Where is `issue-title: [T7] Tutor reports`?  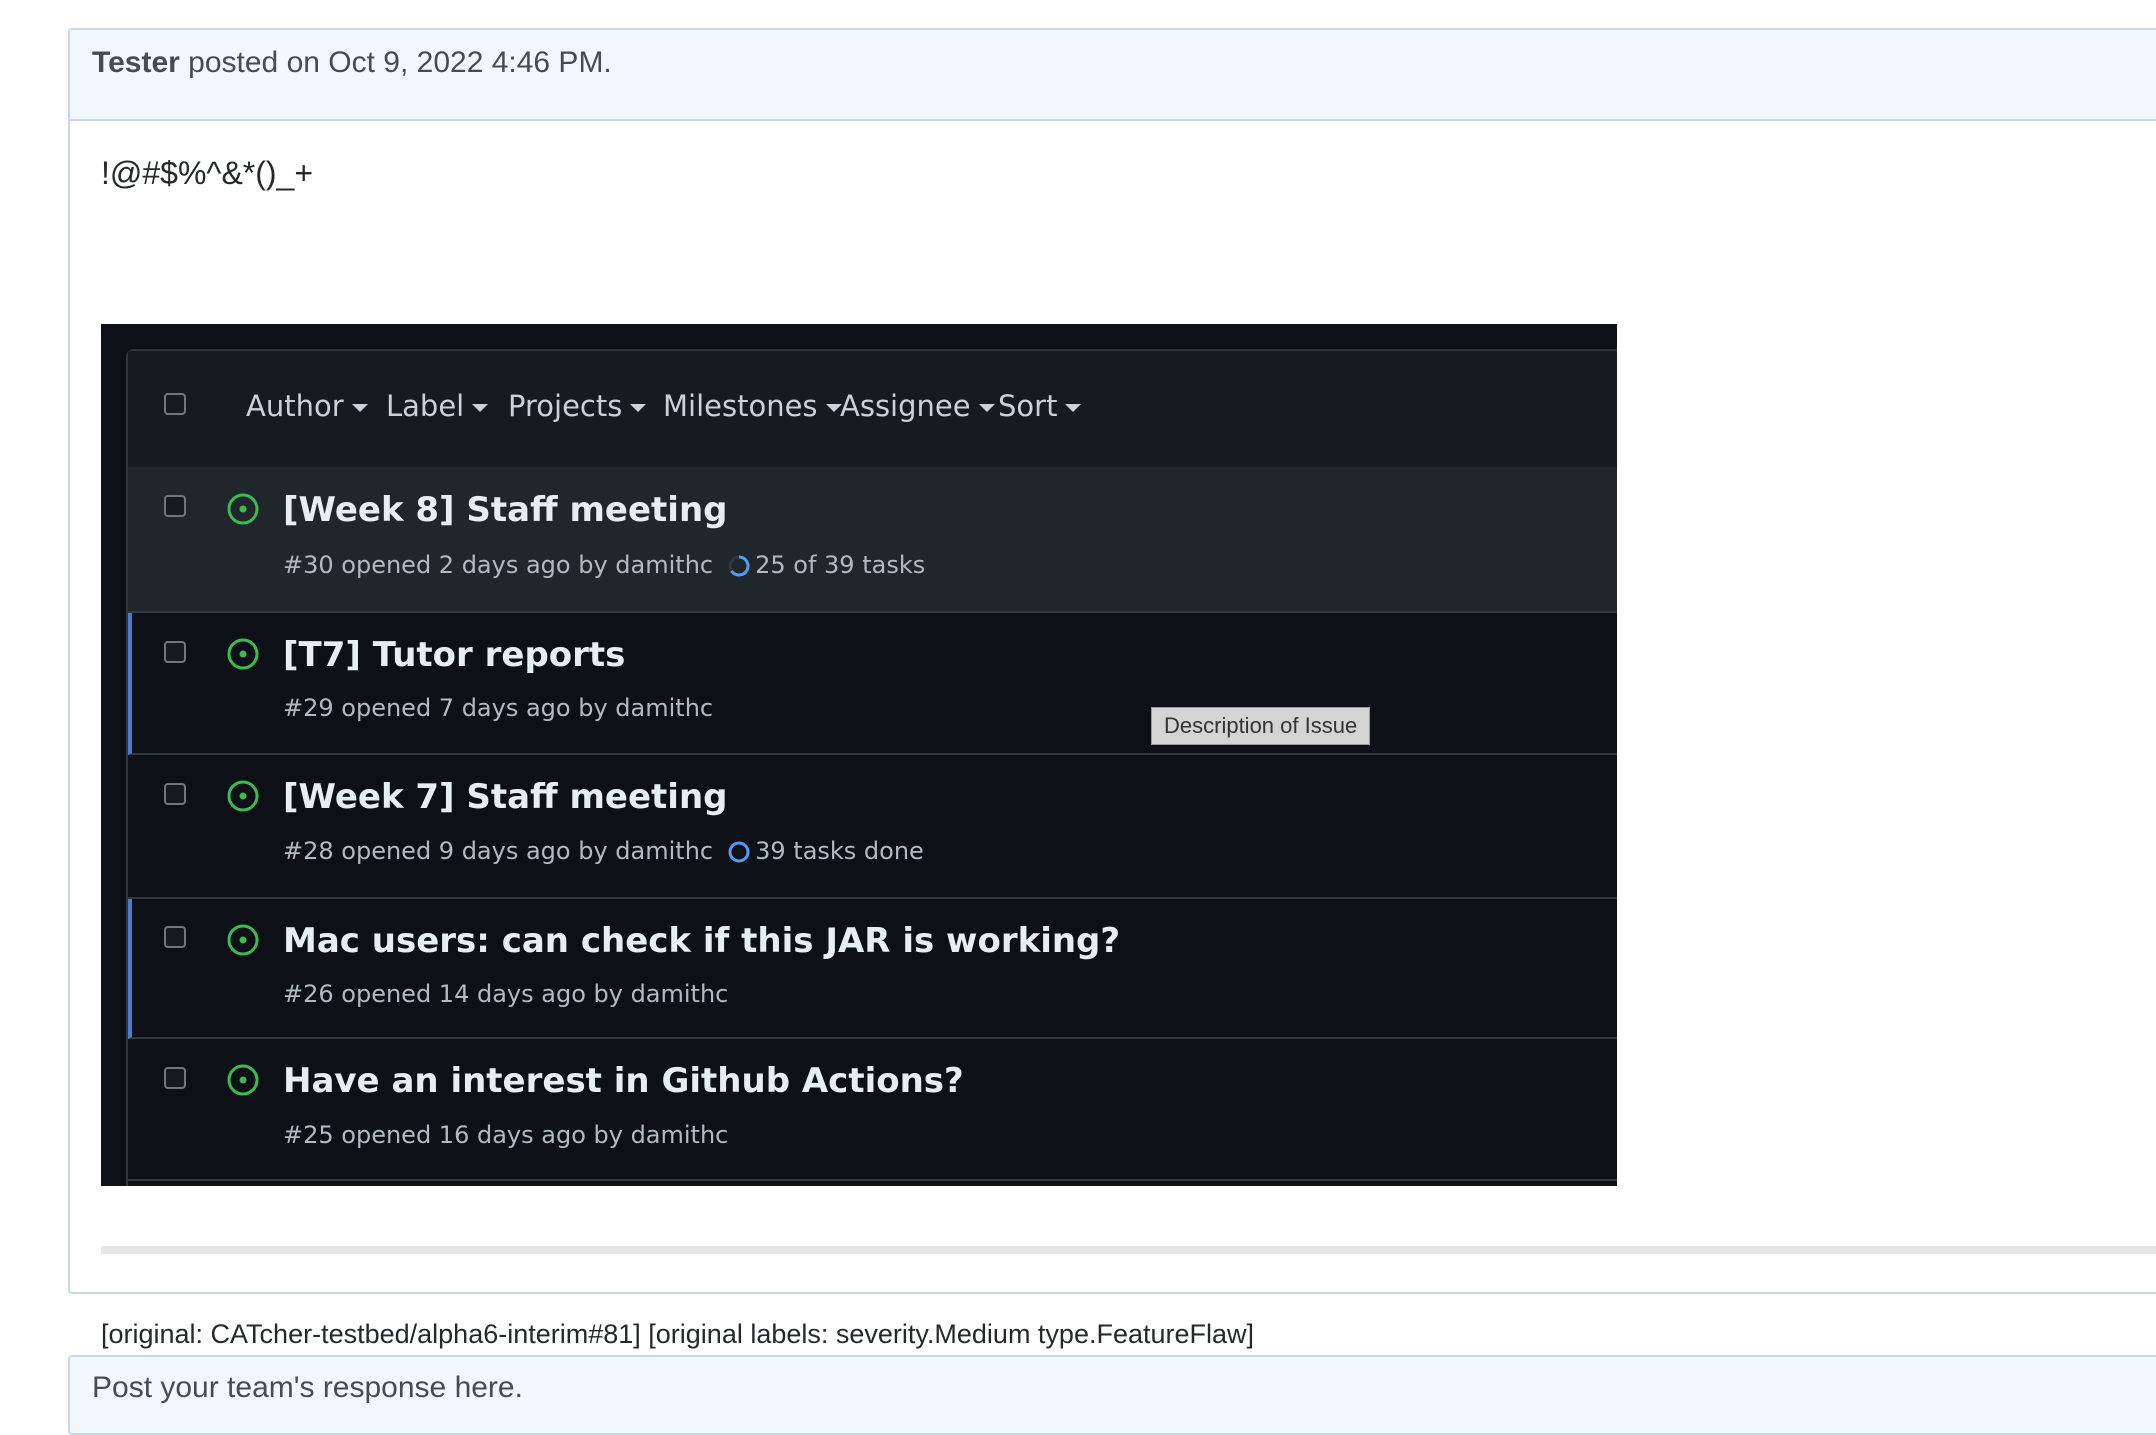 issue-title: [T7] Tutor reports is located at coordinates (454, 655).